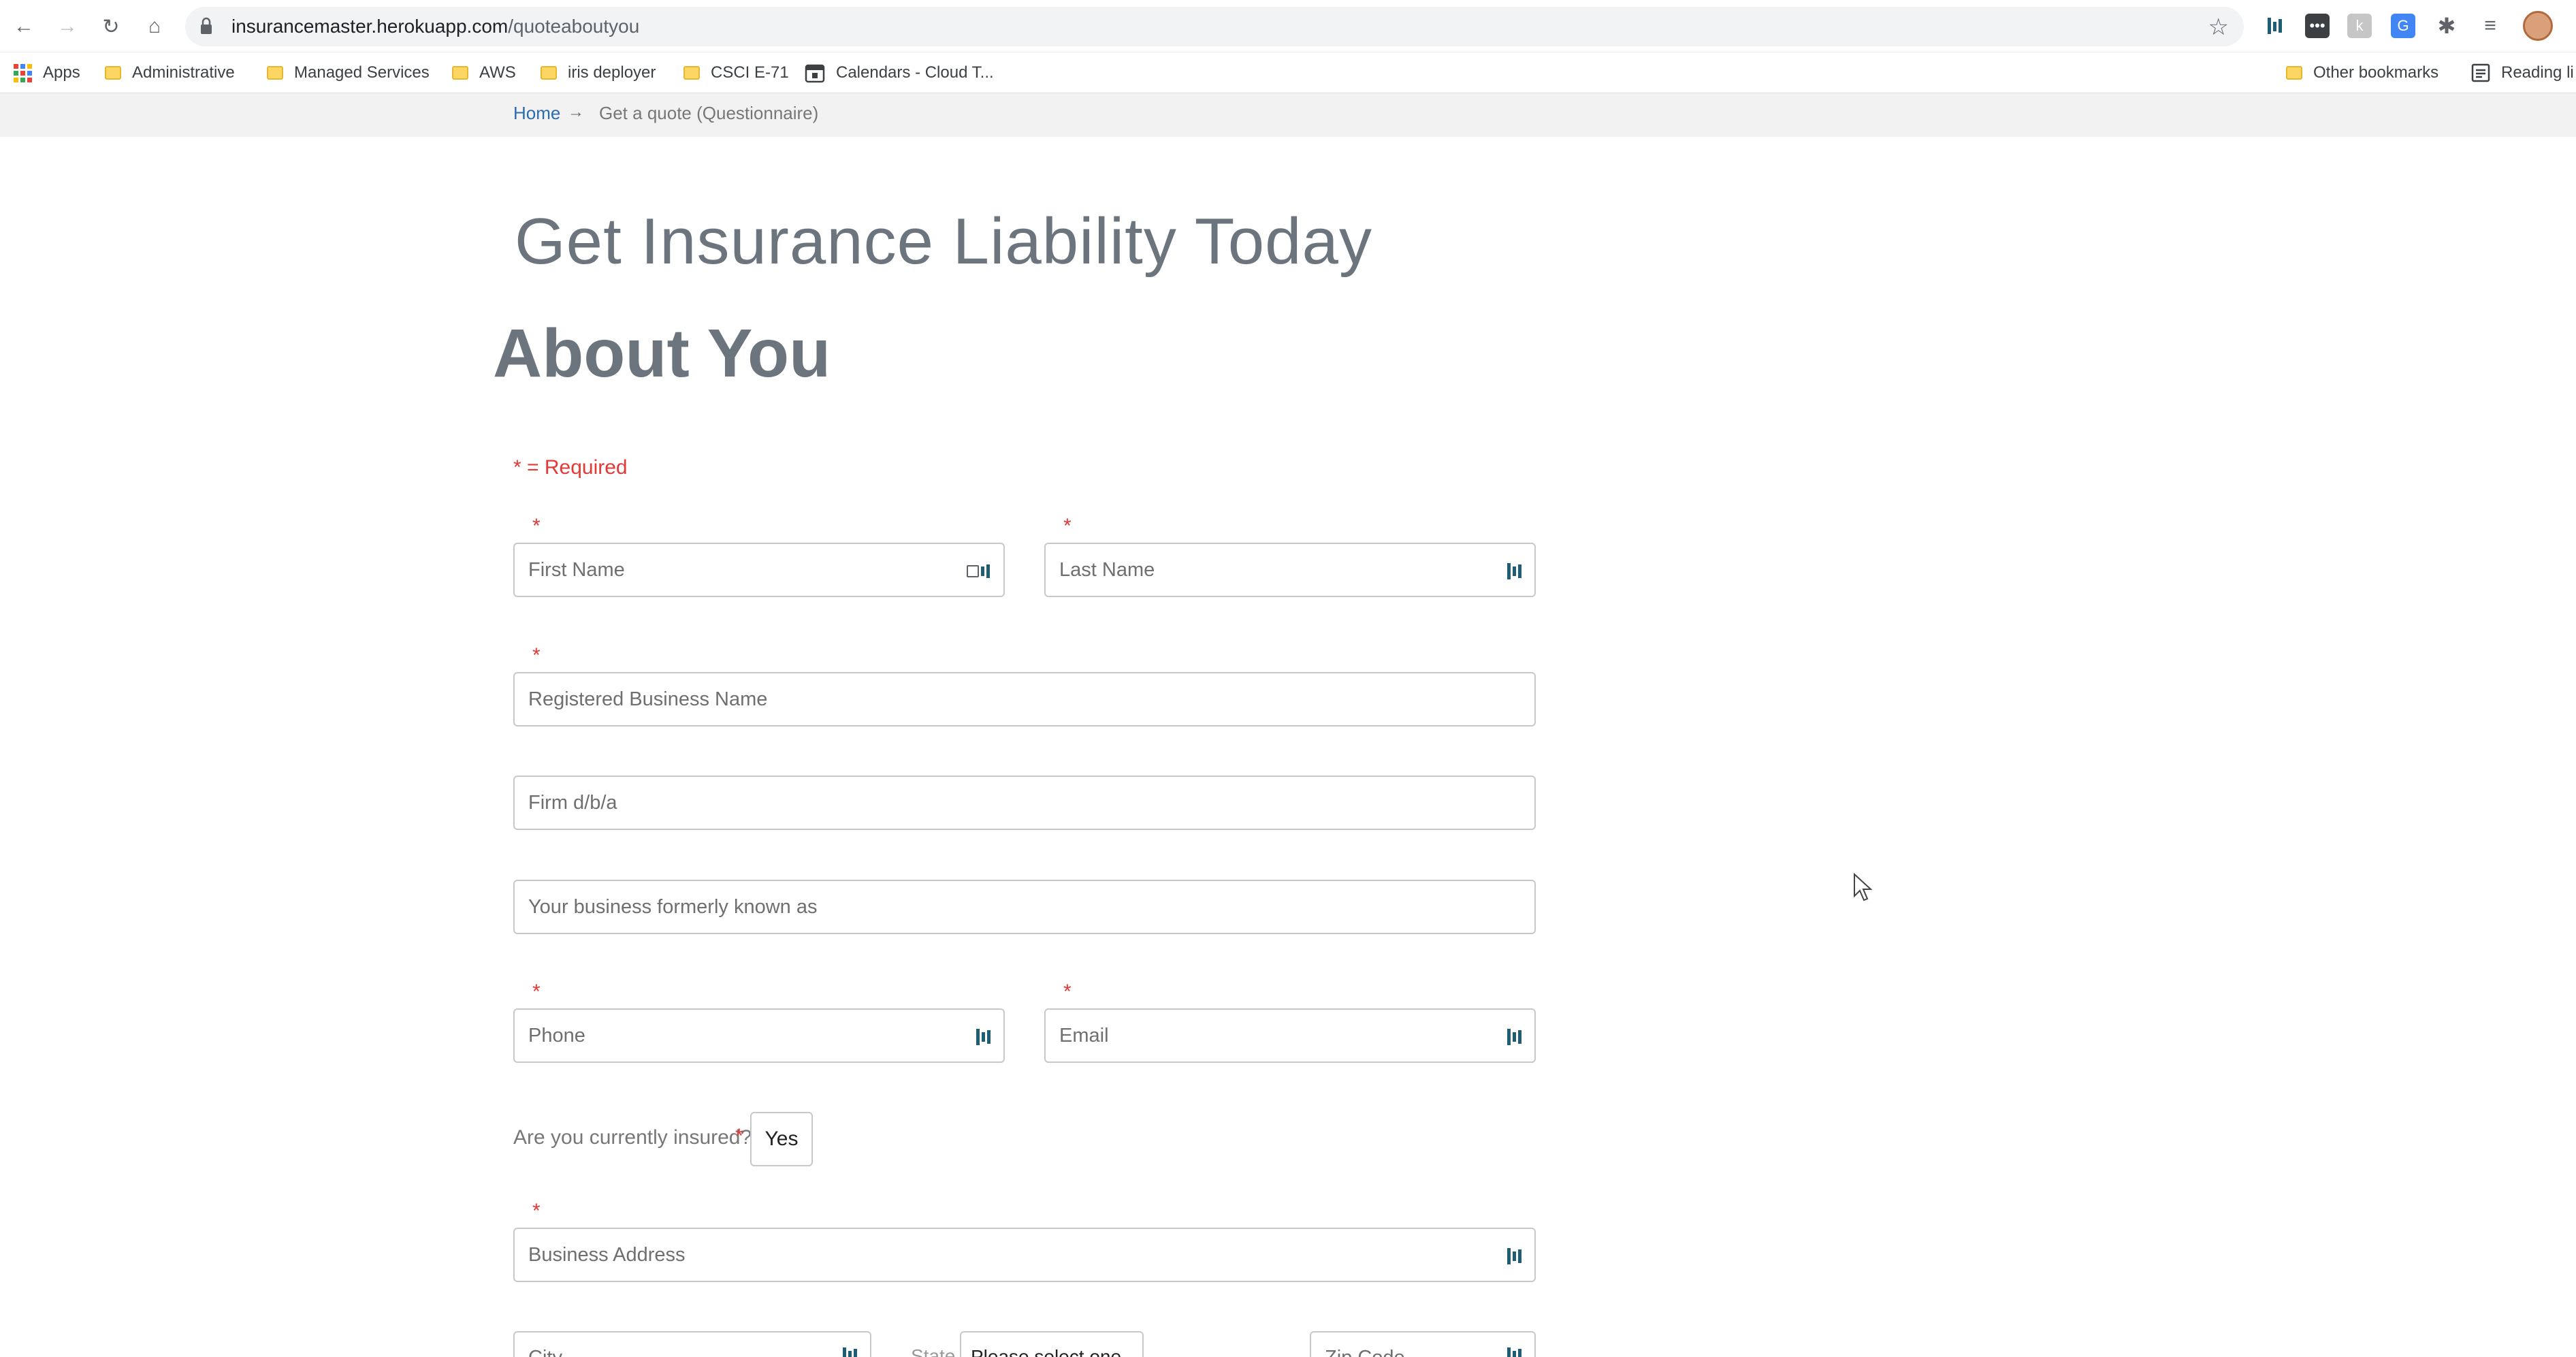 The height and width of the screenshot is (1357, 2576). I want to click on bookmark-iris-deployer: iris deployer, so click(598, 73).